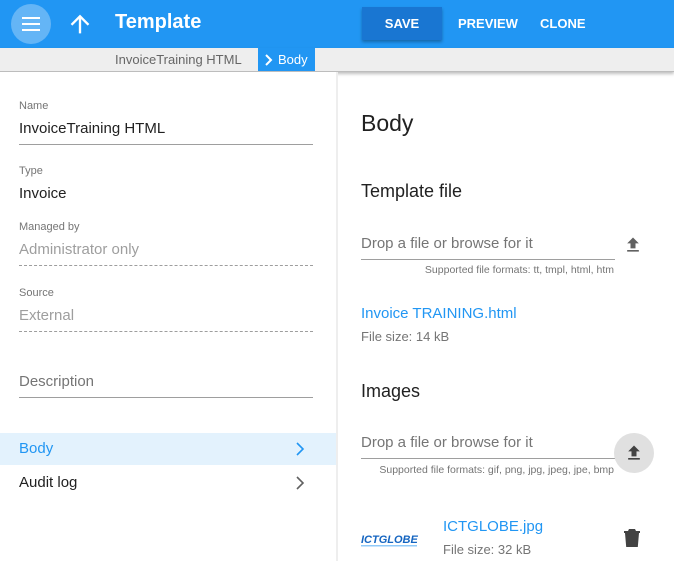  I want to click on ictglobe-logo-thumbnail: ICTGLOBE, so click(390, 539).